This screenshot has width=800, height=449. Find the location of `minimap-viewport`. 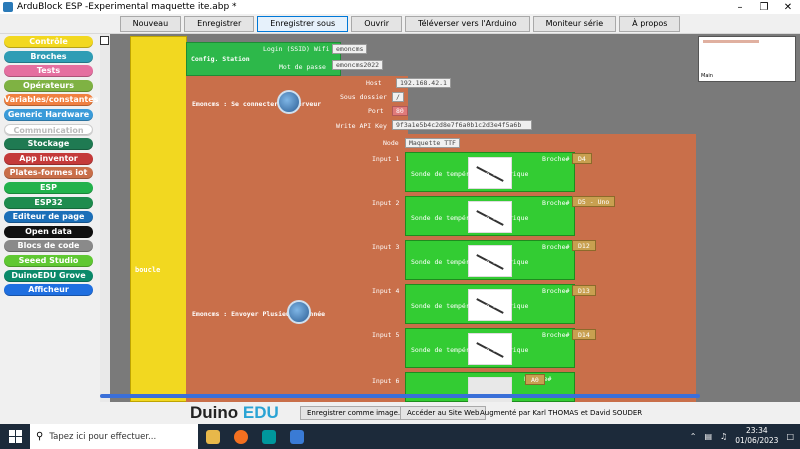

minimap-viewport is located at coordinates (731, 41).